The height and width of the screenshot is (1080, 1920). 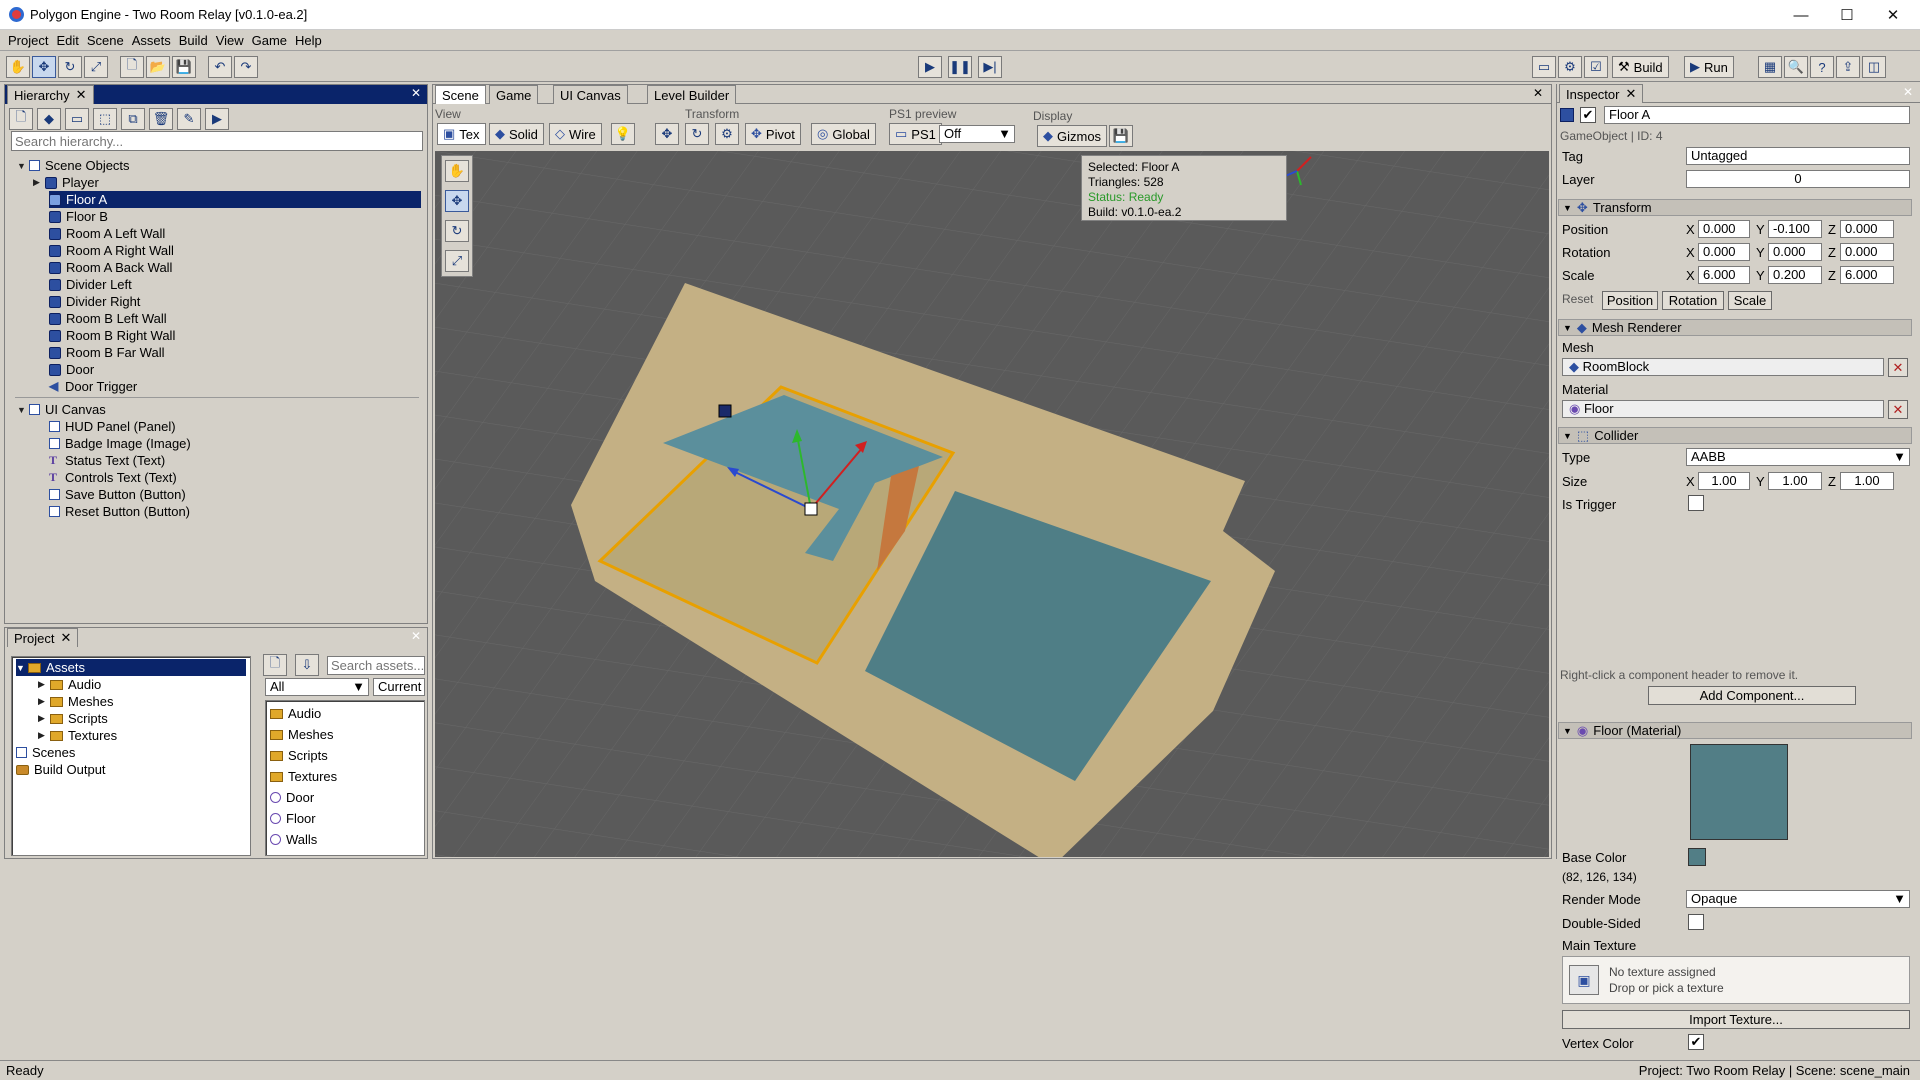 What do you see at coordinates (1538, 93) in the screenshot?
I see `close-panel-icon: ✕` at bounding box center [1538, 93].